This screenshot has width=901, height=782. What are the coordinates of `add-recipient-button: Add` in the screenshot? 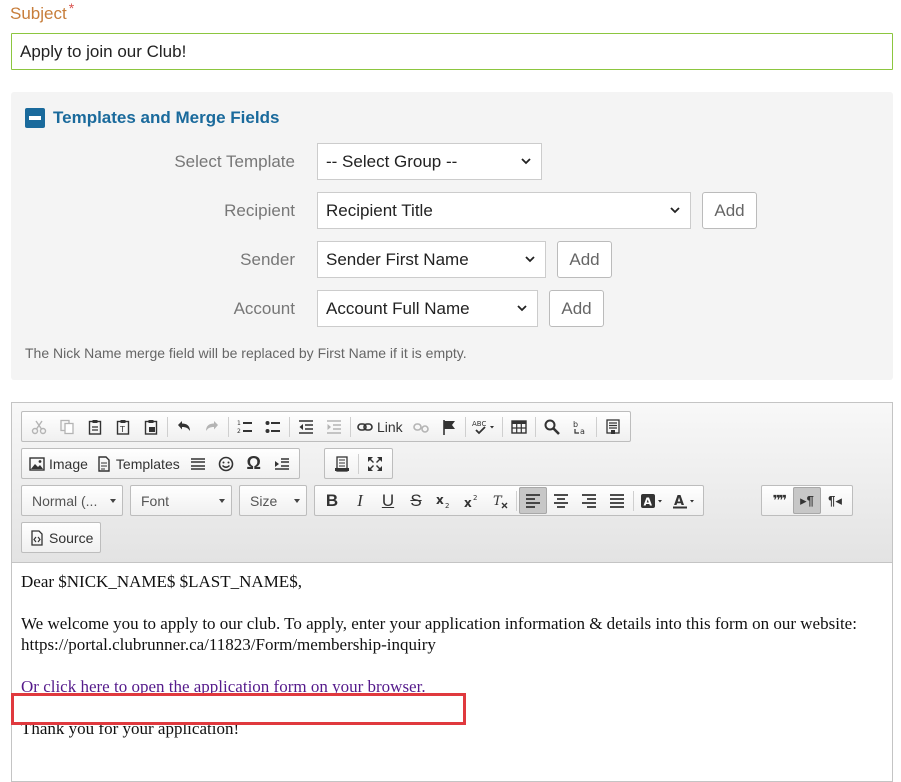 It's located at (729, 210).